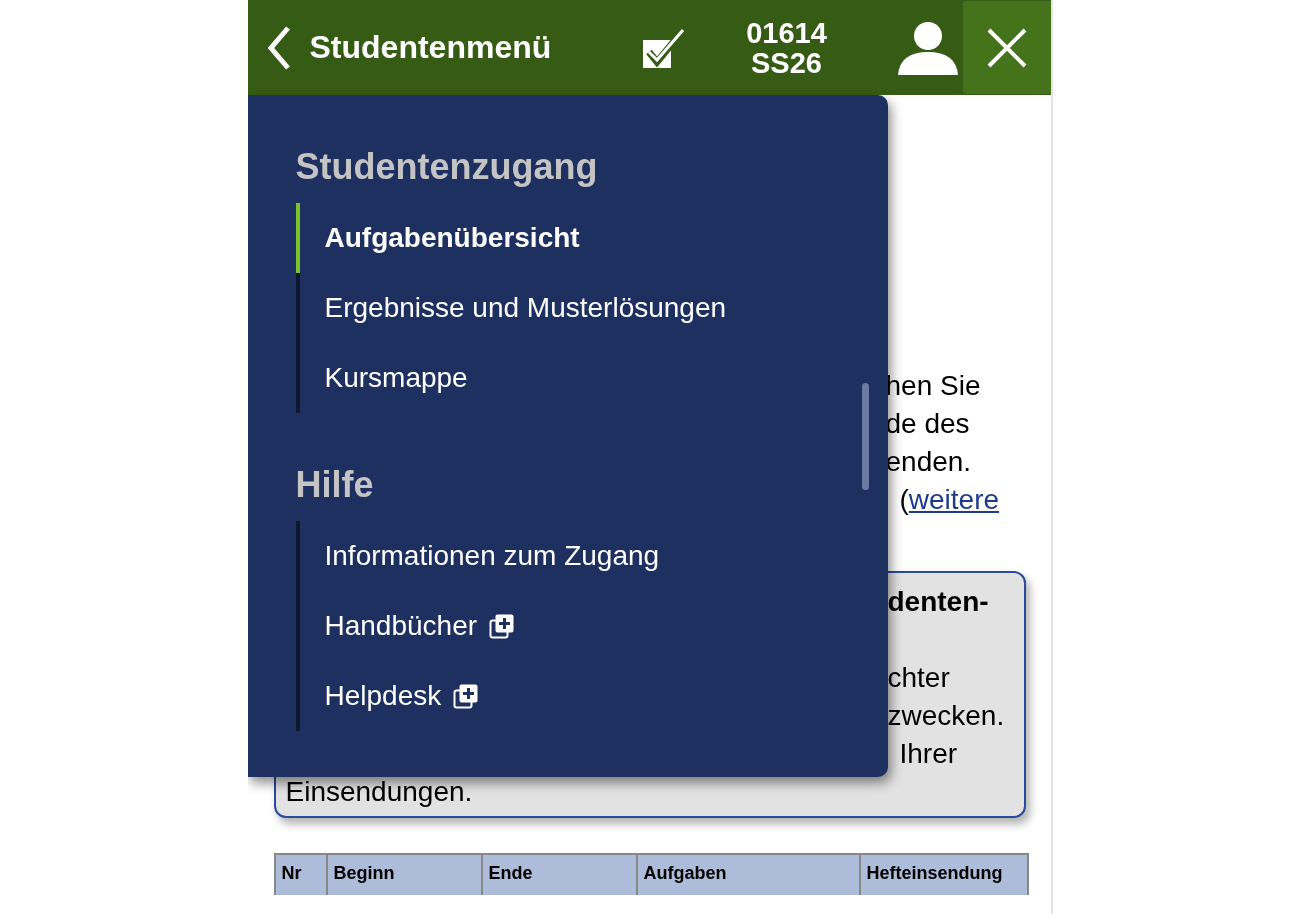  What do you see at coordinates (558, 875) in the screenshot?
I see `column-header: Ende` at bounding box center [558, 875].